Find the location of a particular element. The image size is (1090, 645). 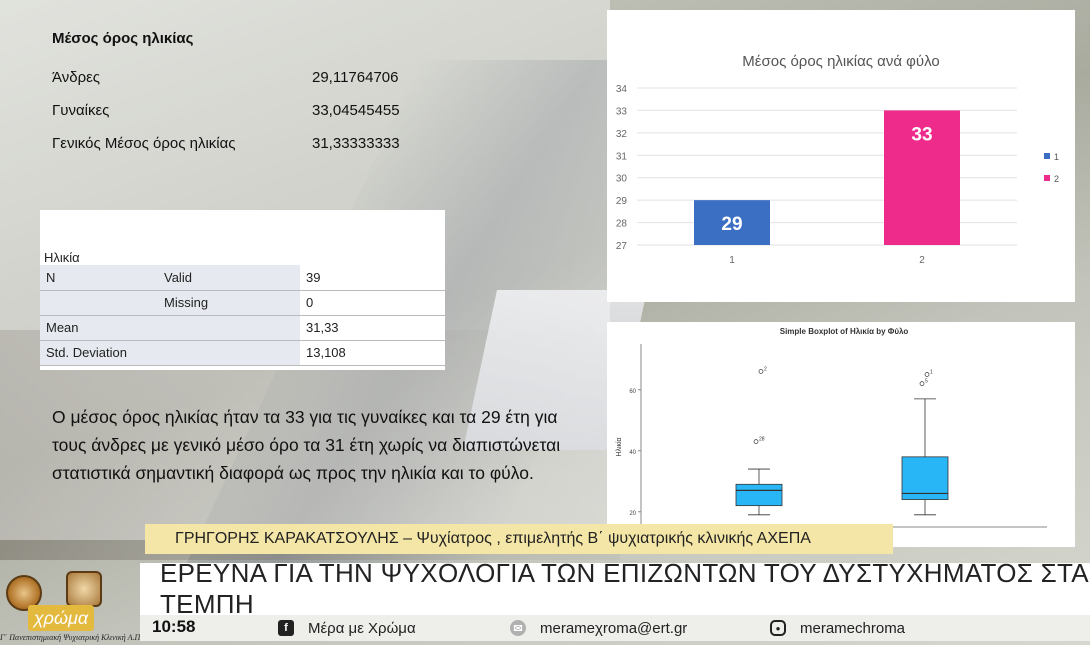

legend-label: 1 is located at coordinates (1056, 157).